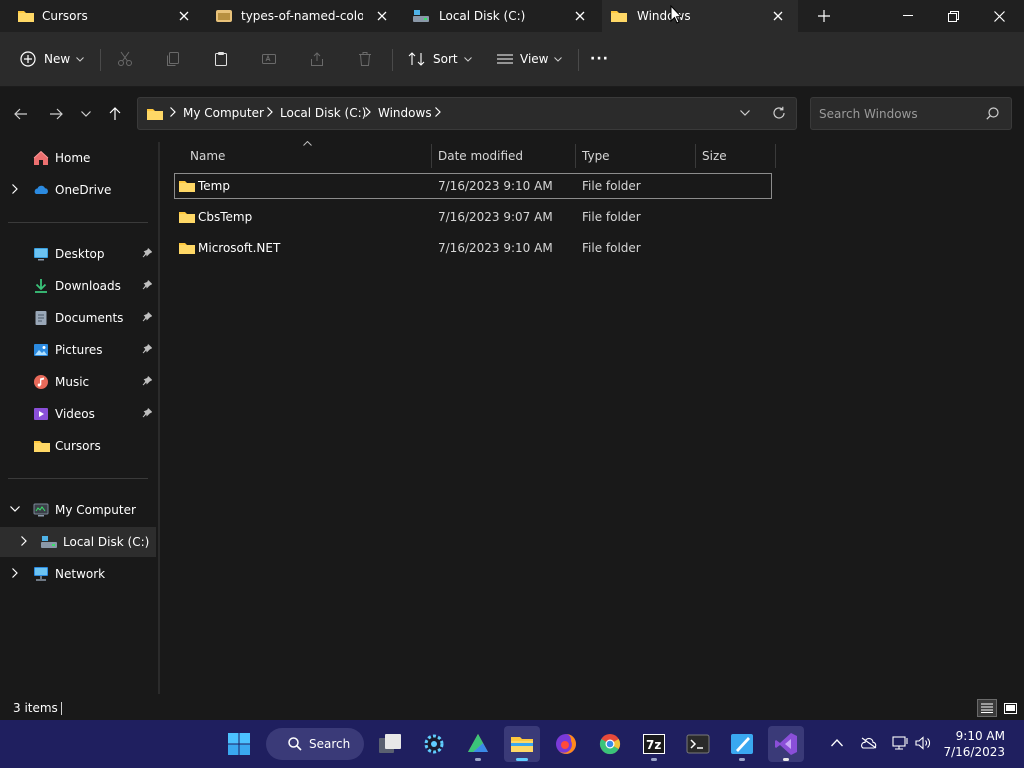  Describe the element at coordinates (78, 158) in the screenshot. I see `sidebar-item-home: Home` at that location.